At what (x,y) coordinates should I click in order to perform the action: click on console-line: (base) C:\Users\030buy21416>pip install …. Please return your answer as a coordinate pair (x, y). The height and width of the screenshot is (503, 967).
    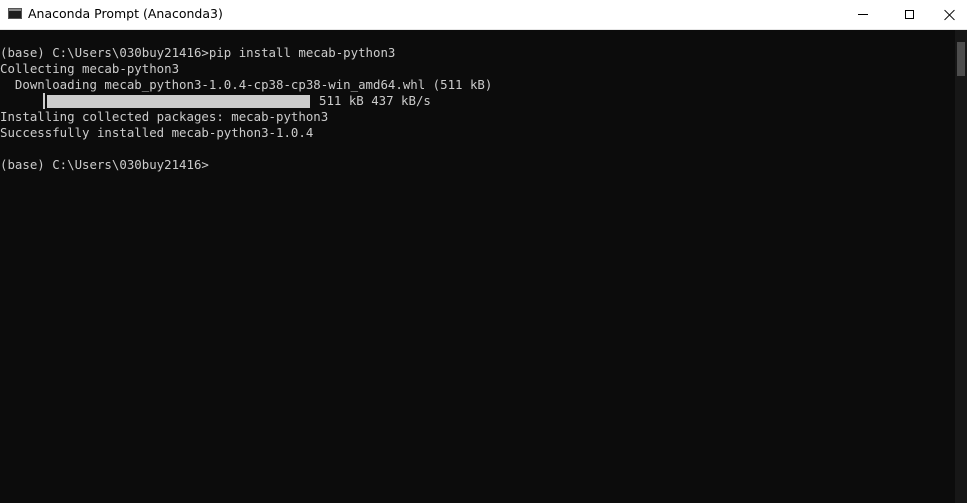
    Looking at the image, I should click on (198, 52).